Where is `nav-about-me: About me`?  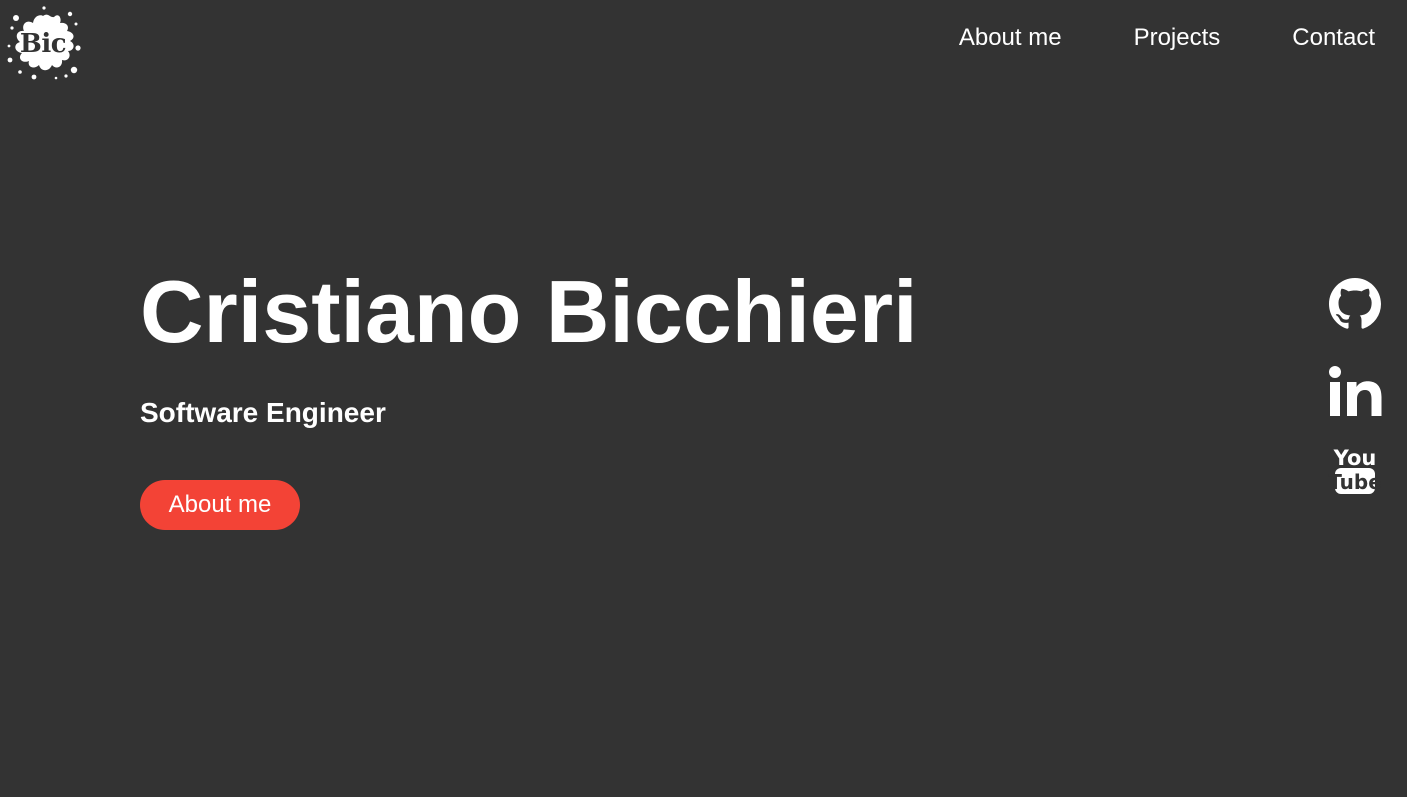 nav-about-me: About me is located at coordinates (1010, 38).